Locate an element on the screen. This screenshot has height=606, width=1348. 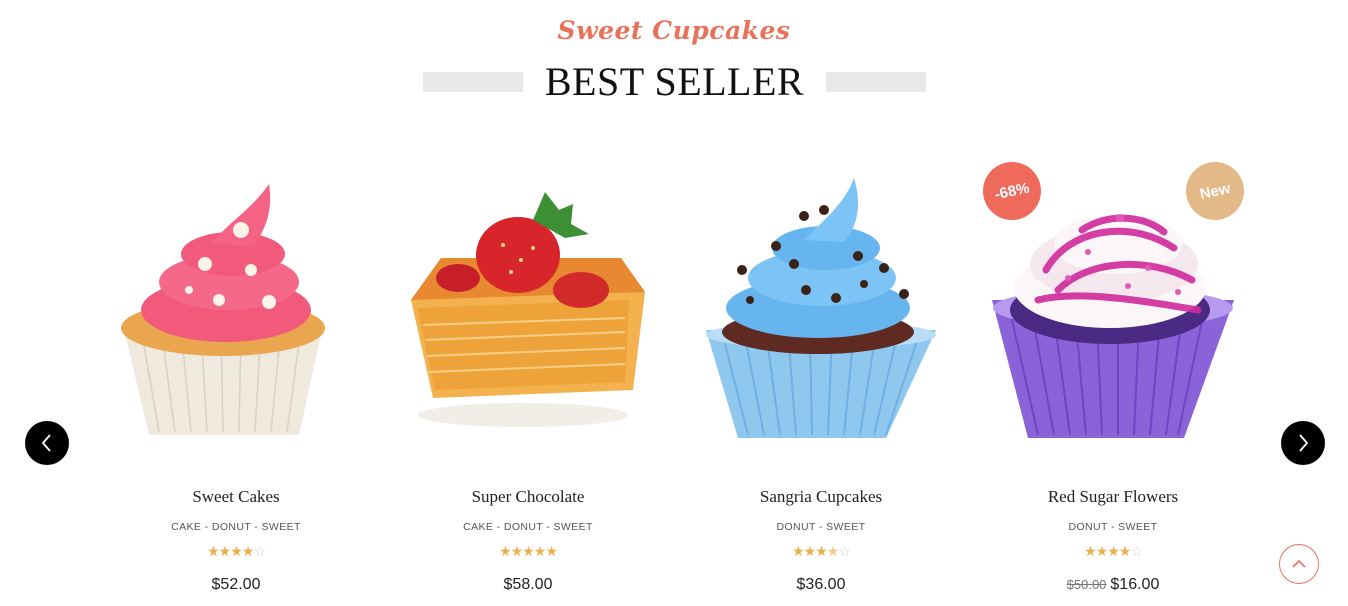
scroll-to-top-button is located at coordinates (1299, 564).